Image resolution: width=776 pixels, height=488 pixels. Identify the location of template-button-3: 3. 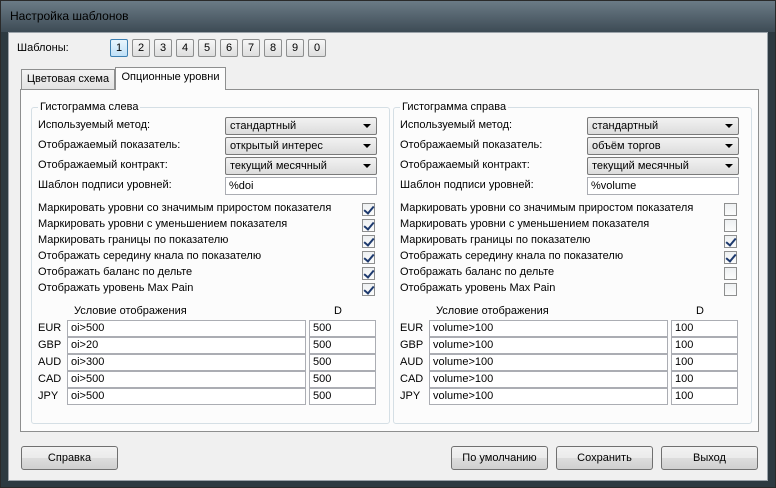
(163, 48).